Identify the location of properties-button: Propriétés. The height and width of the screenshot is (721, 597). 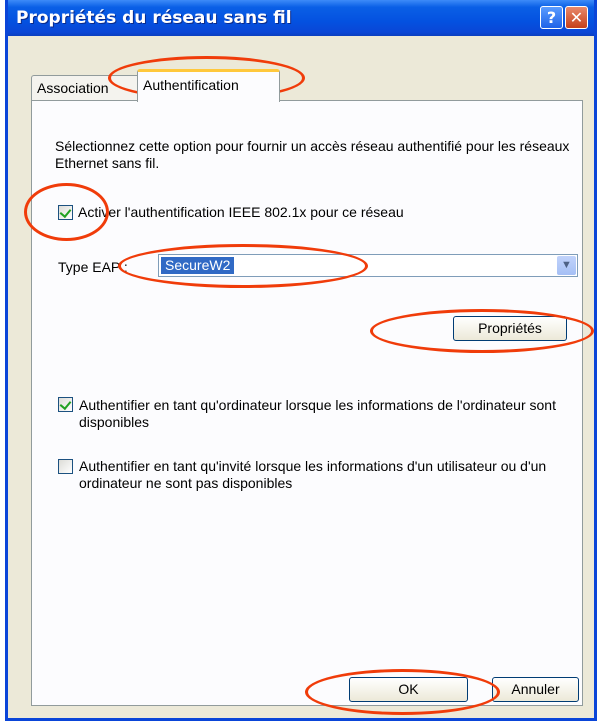
(510, 328).